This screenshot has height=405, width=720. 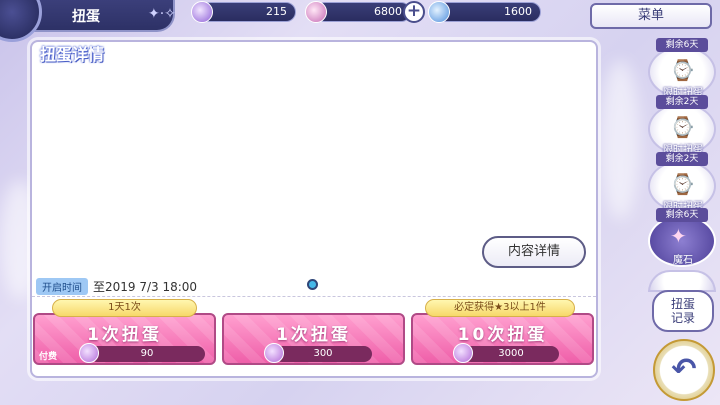 What do you see at coordinates (388, 11) in the screenshot?
I see `currency-jewel-value: 6800` at bounding box center [388, 11].